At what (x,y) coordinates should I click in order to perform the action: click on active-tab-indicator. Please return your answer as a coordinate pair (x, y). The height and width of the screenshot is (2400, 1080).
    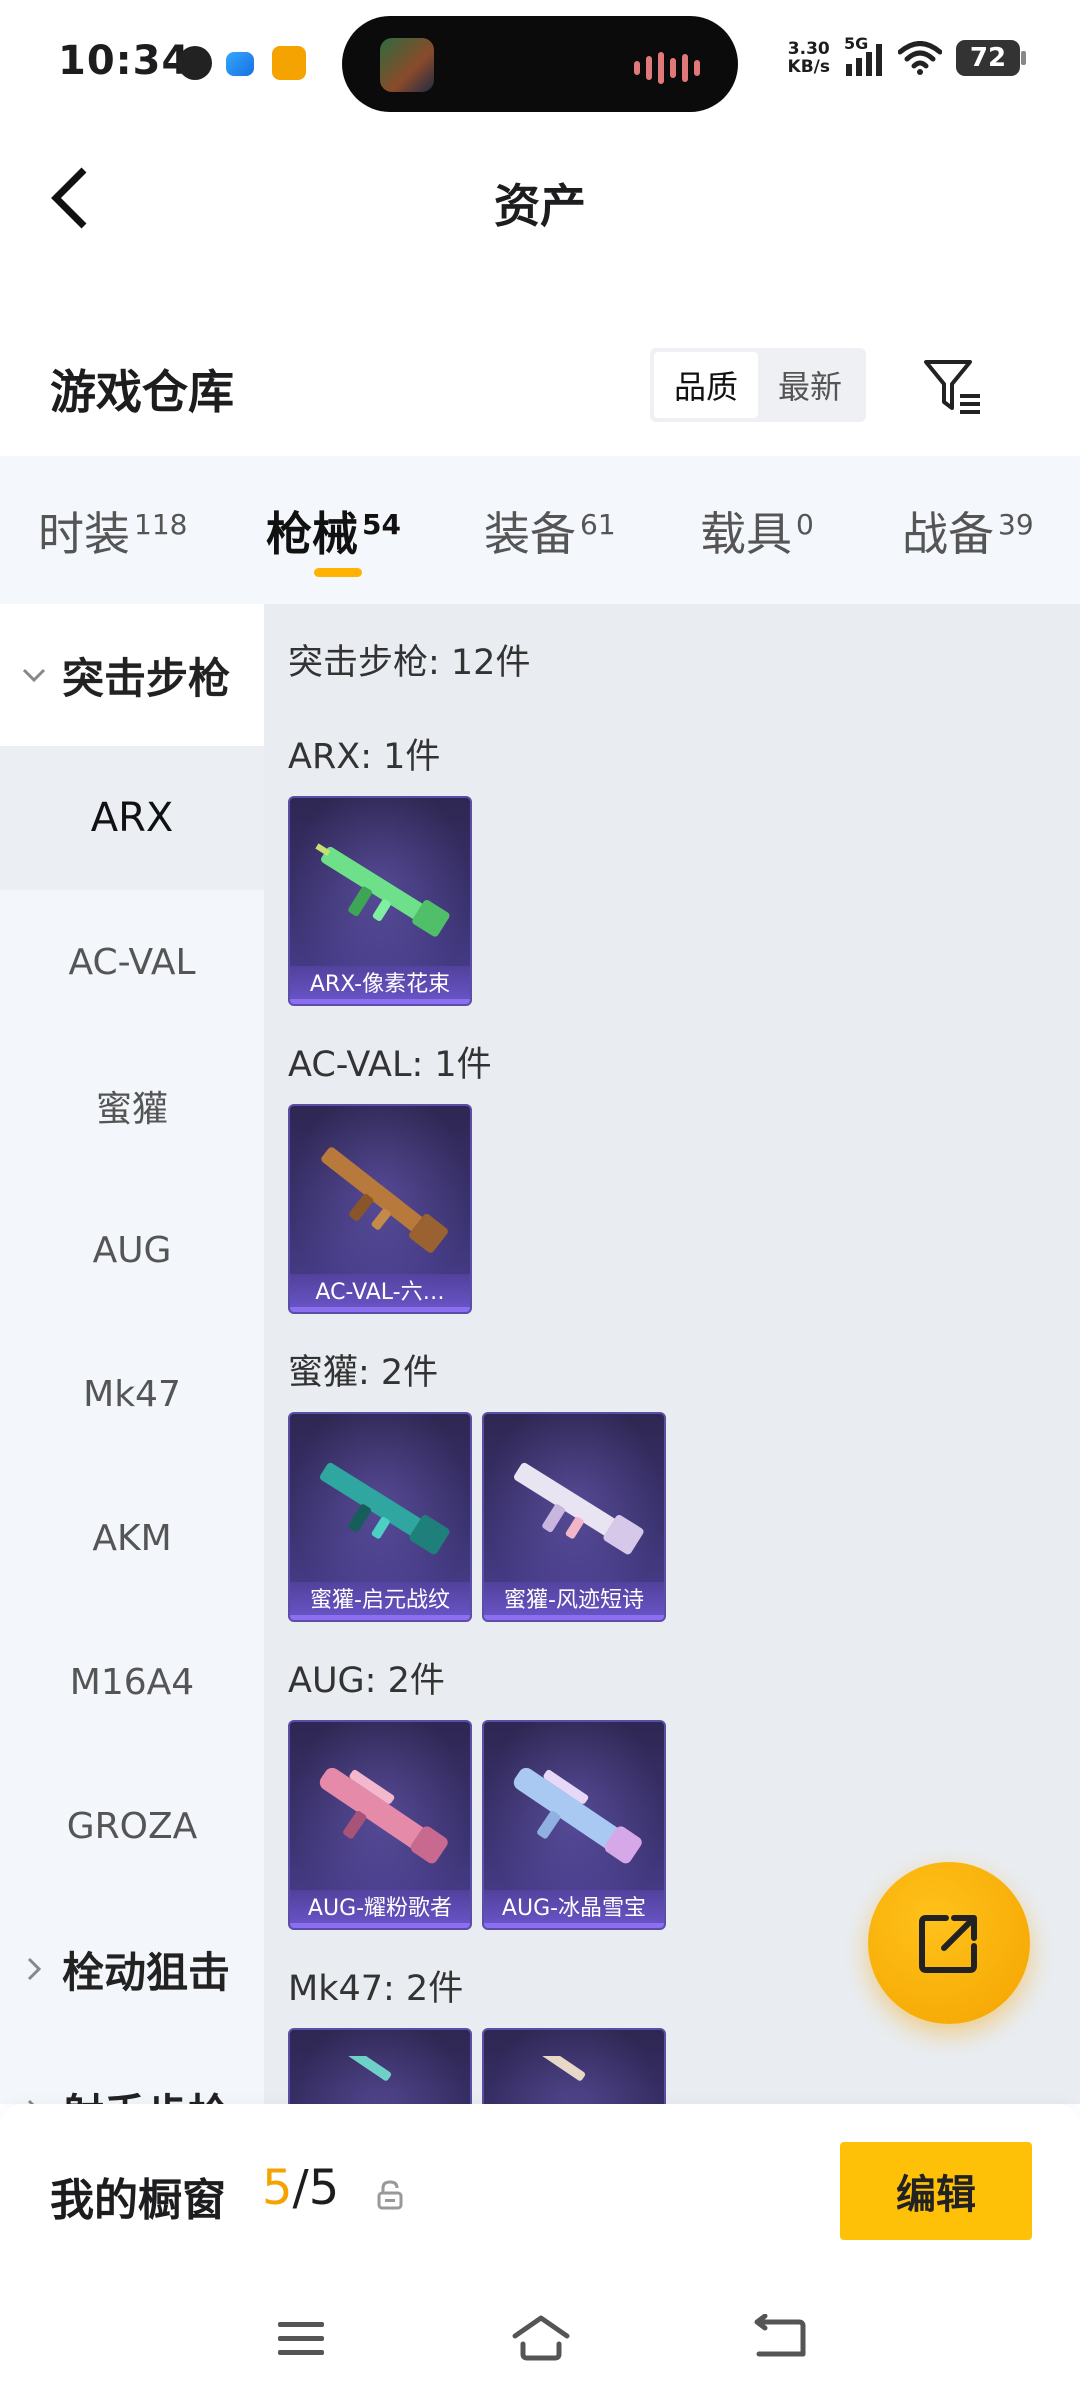
    Looking at the image, I should click on (338, 572).